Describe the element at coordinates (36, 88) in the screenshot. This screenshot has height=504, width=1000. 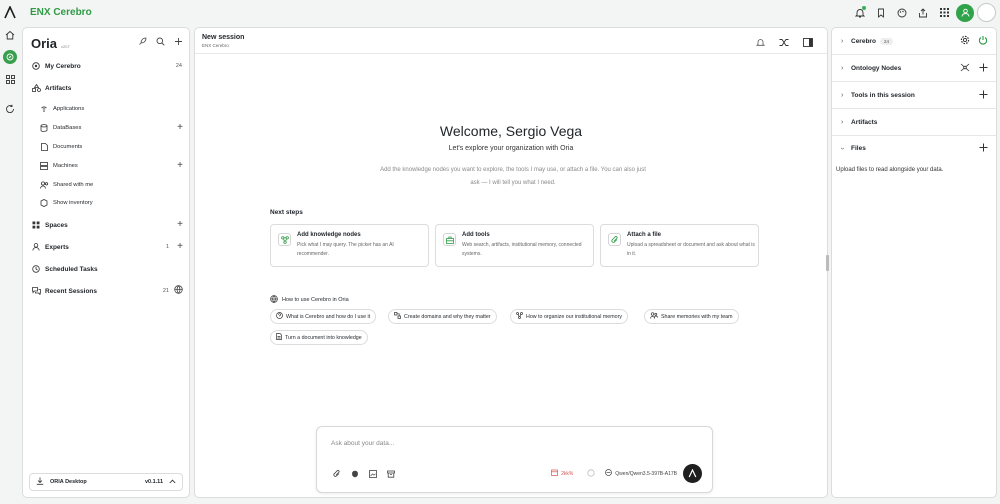
I see `shapes-icon` at that location.